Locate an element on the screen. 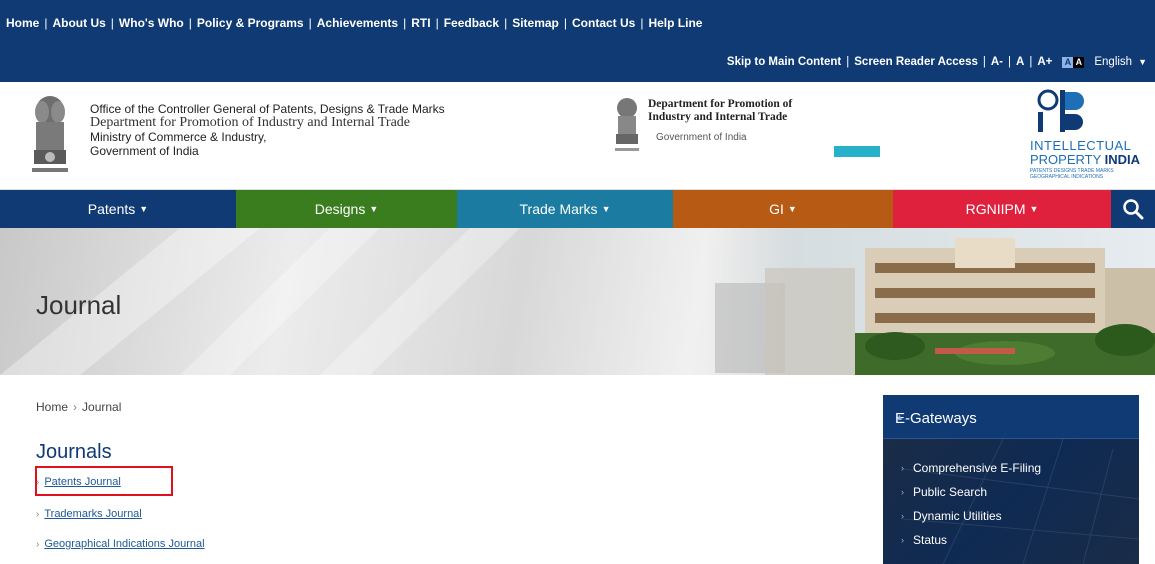  egateways-header: E-Gateways ▲ is located at coordinates (1011, 417).